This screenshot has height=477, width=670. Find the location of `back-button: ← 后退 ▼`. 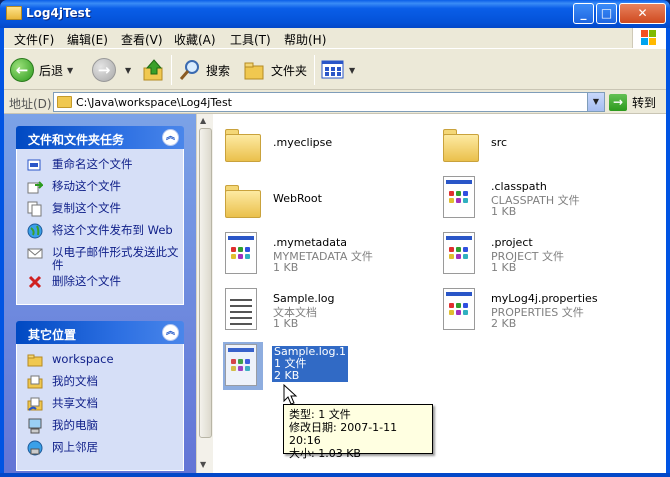

back-button: ← 后退 ▼ is located at coordinates (41, 70).